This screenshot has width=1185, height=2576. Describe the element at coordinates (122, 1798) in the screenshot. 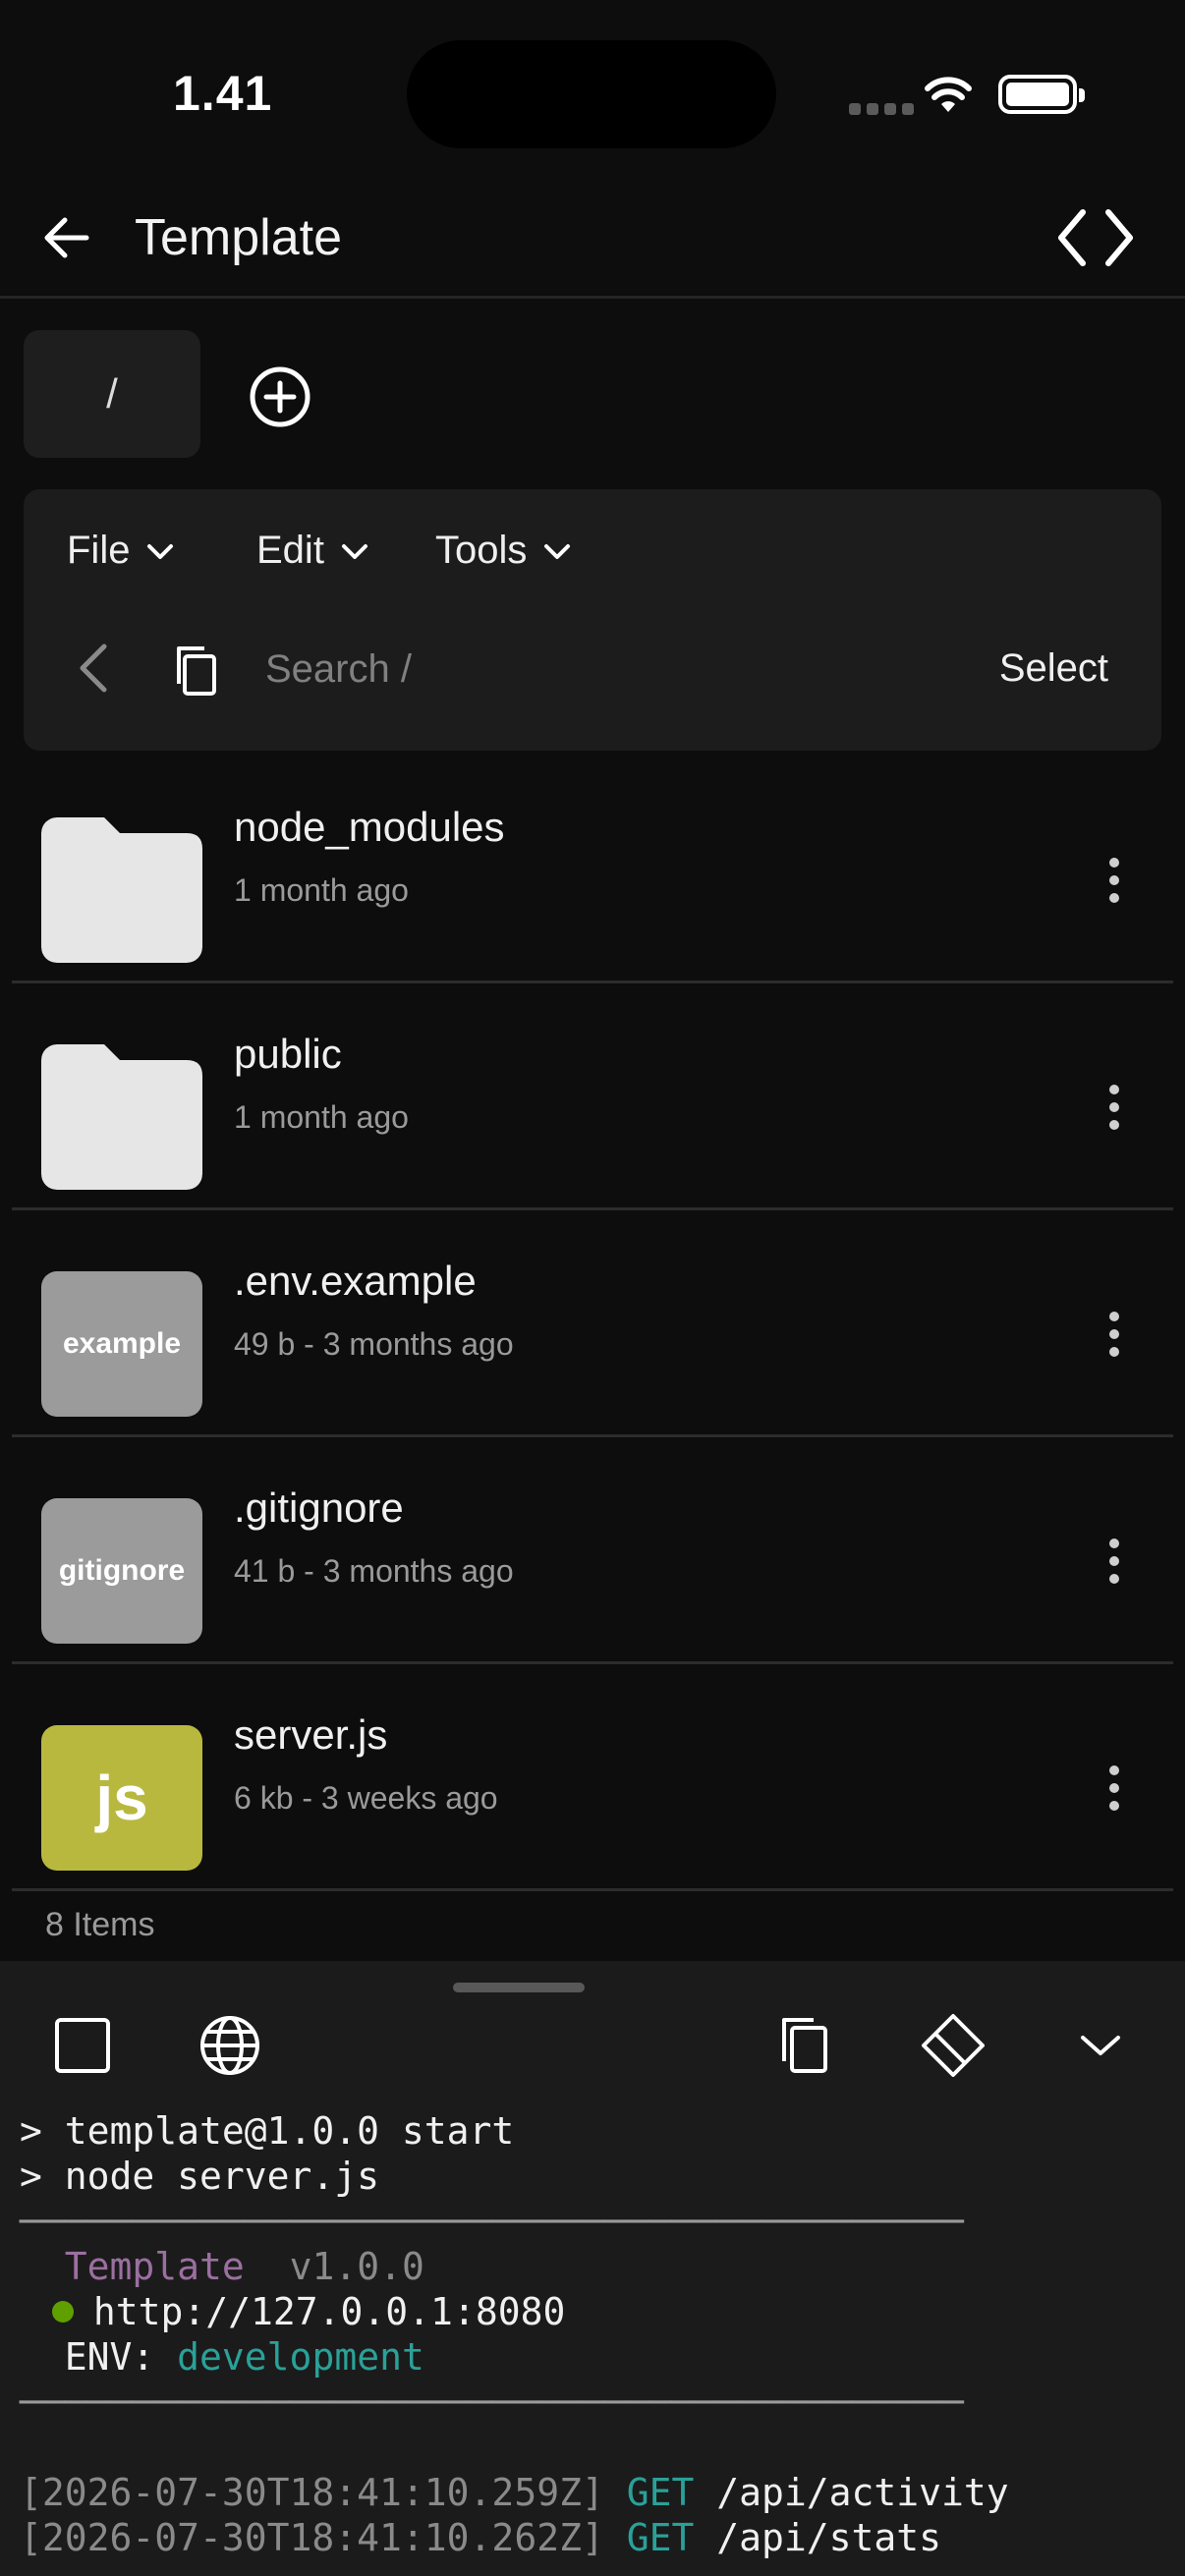

I see `js-file-thumbnail: js` at that location.